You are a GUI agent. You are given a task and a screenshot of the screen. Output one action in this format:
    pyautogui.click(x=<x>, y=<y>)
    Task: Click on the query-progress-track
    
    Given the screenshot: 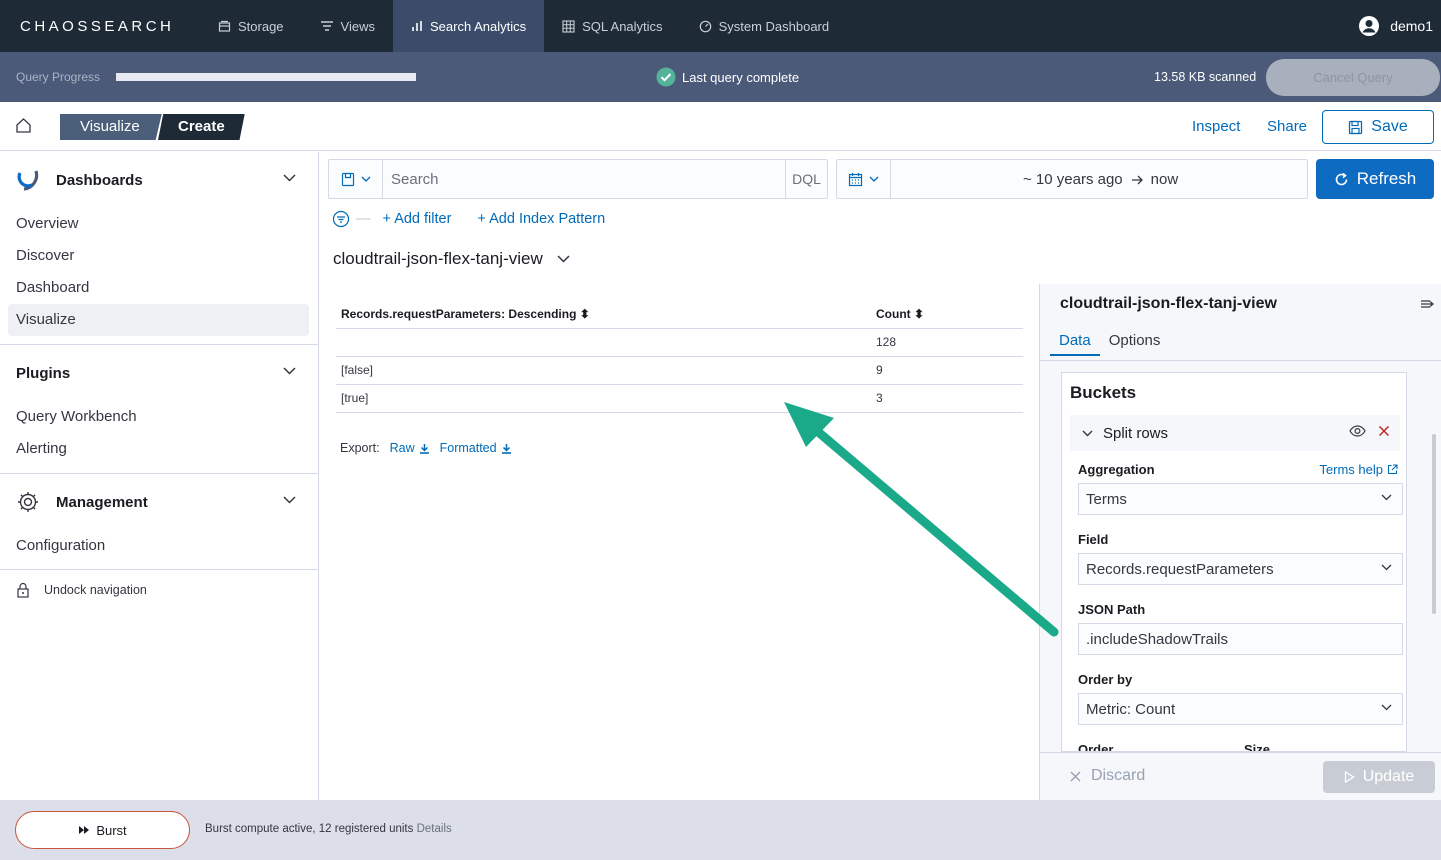 What is the action you would take?
    pyautogui.click(x=266, y=77)
    